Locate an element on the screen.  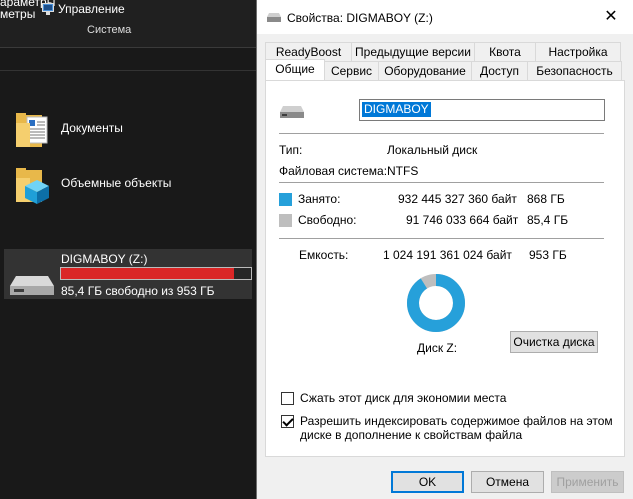
free-color-swatch is located at coordinates (285, 220).